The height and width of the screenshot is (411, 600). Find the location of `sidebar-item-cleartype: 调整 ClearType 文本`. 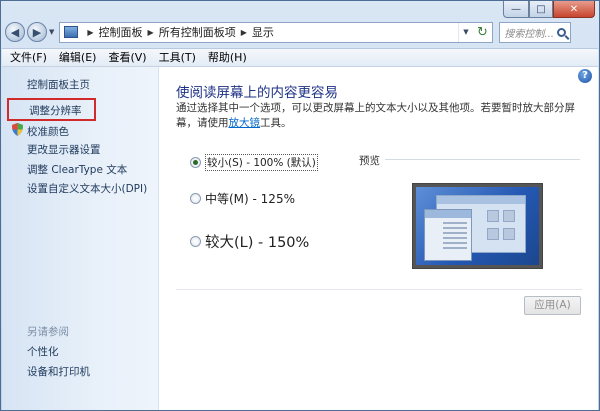

sidebar-item-cleartype: 调整 ClearType 文本 is located at coordinates (77, 169).